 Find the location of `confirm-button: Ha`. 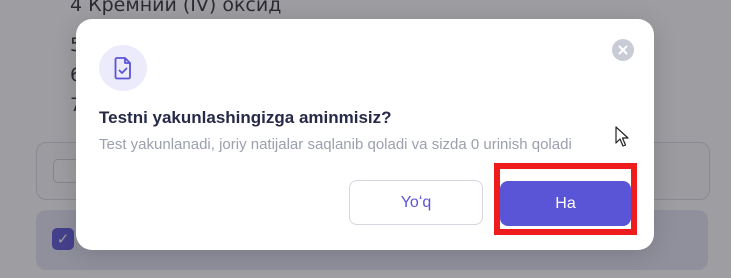

confirm-button: Ha is located at coordinates (565, 203).